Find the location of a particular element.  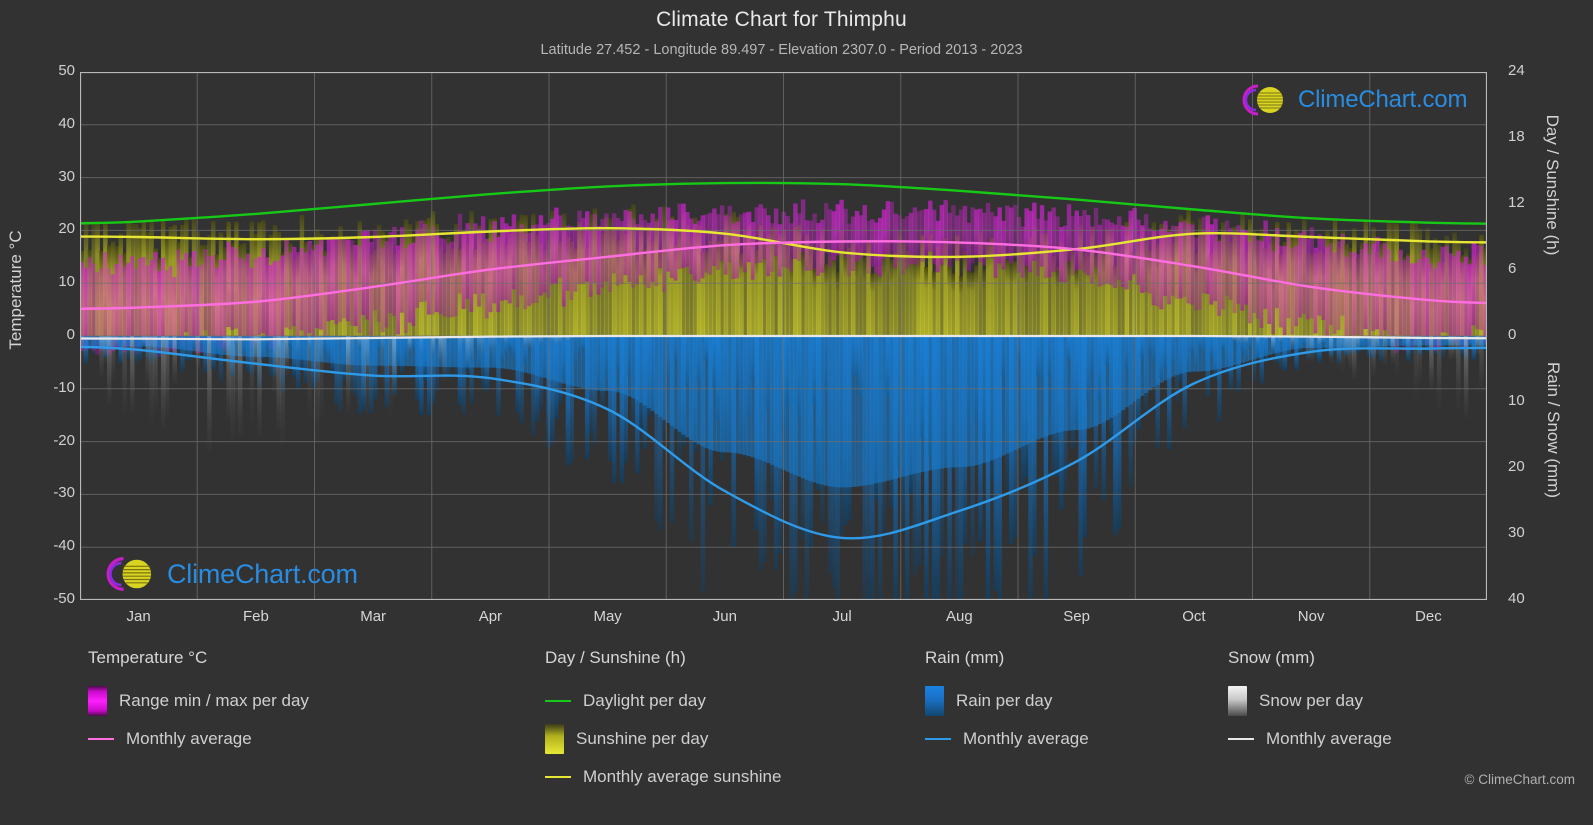

y-tick-left: 10 is located at coordinates (66, 282).